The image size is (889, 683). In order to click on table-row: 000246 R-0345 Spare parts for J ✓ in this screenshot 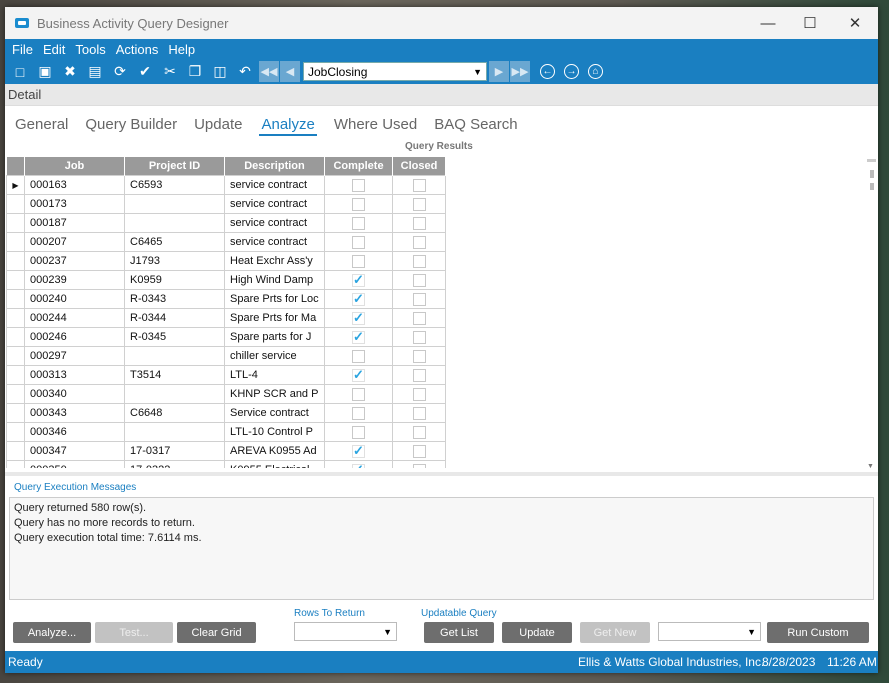, I will do `click(226, 337)`.